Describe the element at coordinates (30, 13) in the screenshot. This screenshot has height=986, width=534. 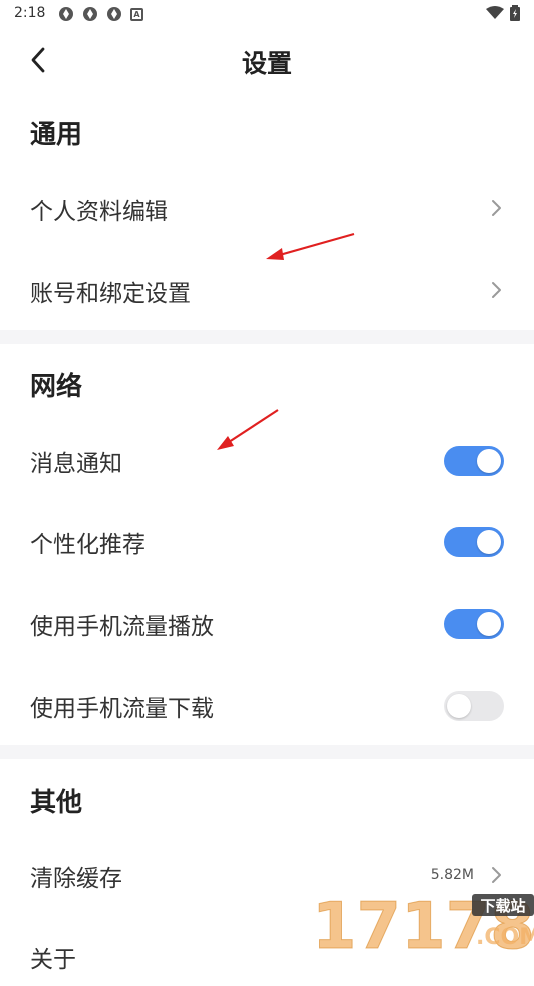
I see `status-time: 2:18` at that location.